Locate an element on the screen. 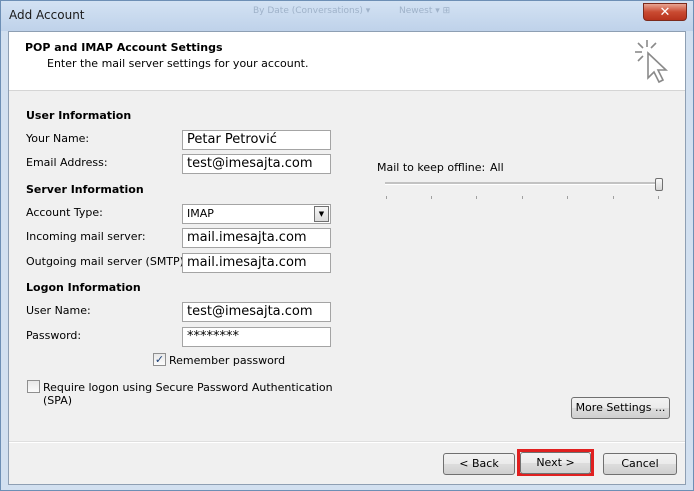  footer-divider is located at coordinates (347, 442).